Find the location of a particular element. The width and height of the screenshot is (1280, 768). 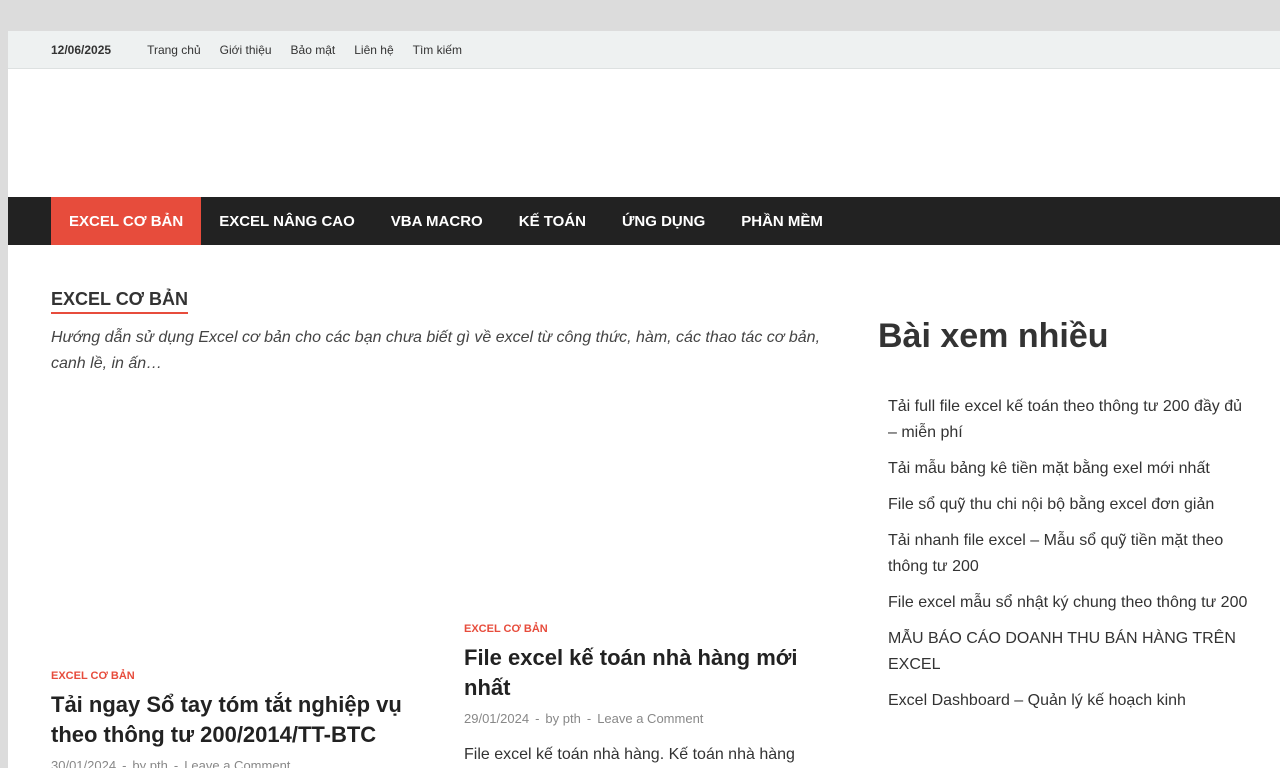

nav-ke-toan: KẾ TOÁN is located at coordinates (552, 221).